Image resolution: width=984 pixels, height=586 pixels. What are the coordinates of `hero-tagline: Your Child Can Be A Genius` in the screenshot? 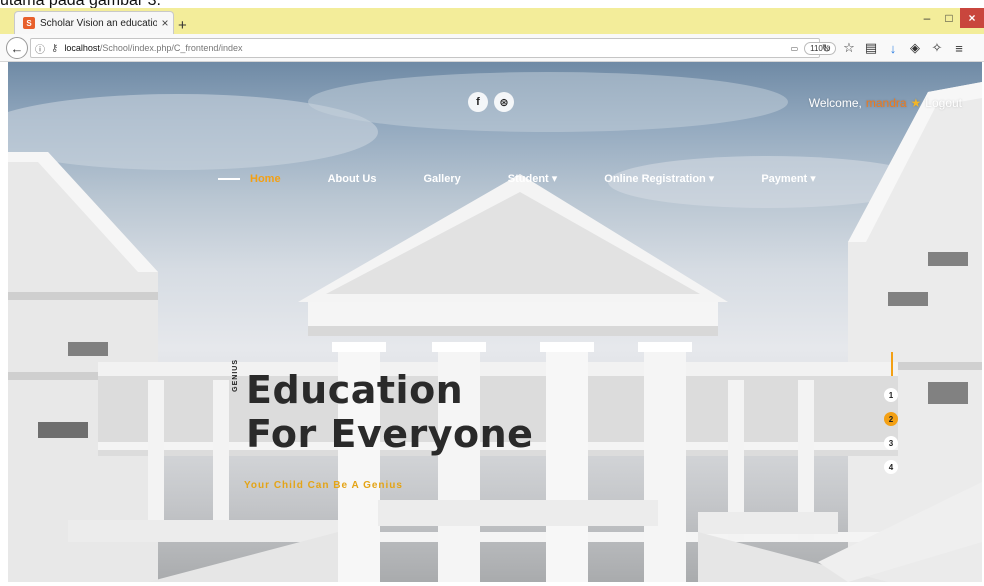 It's located at (323, 485).